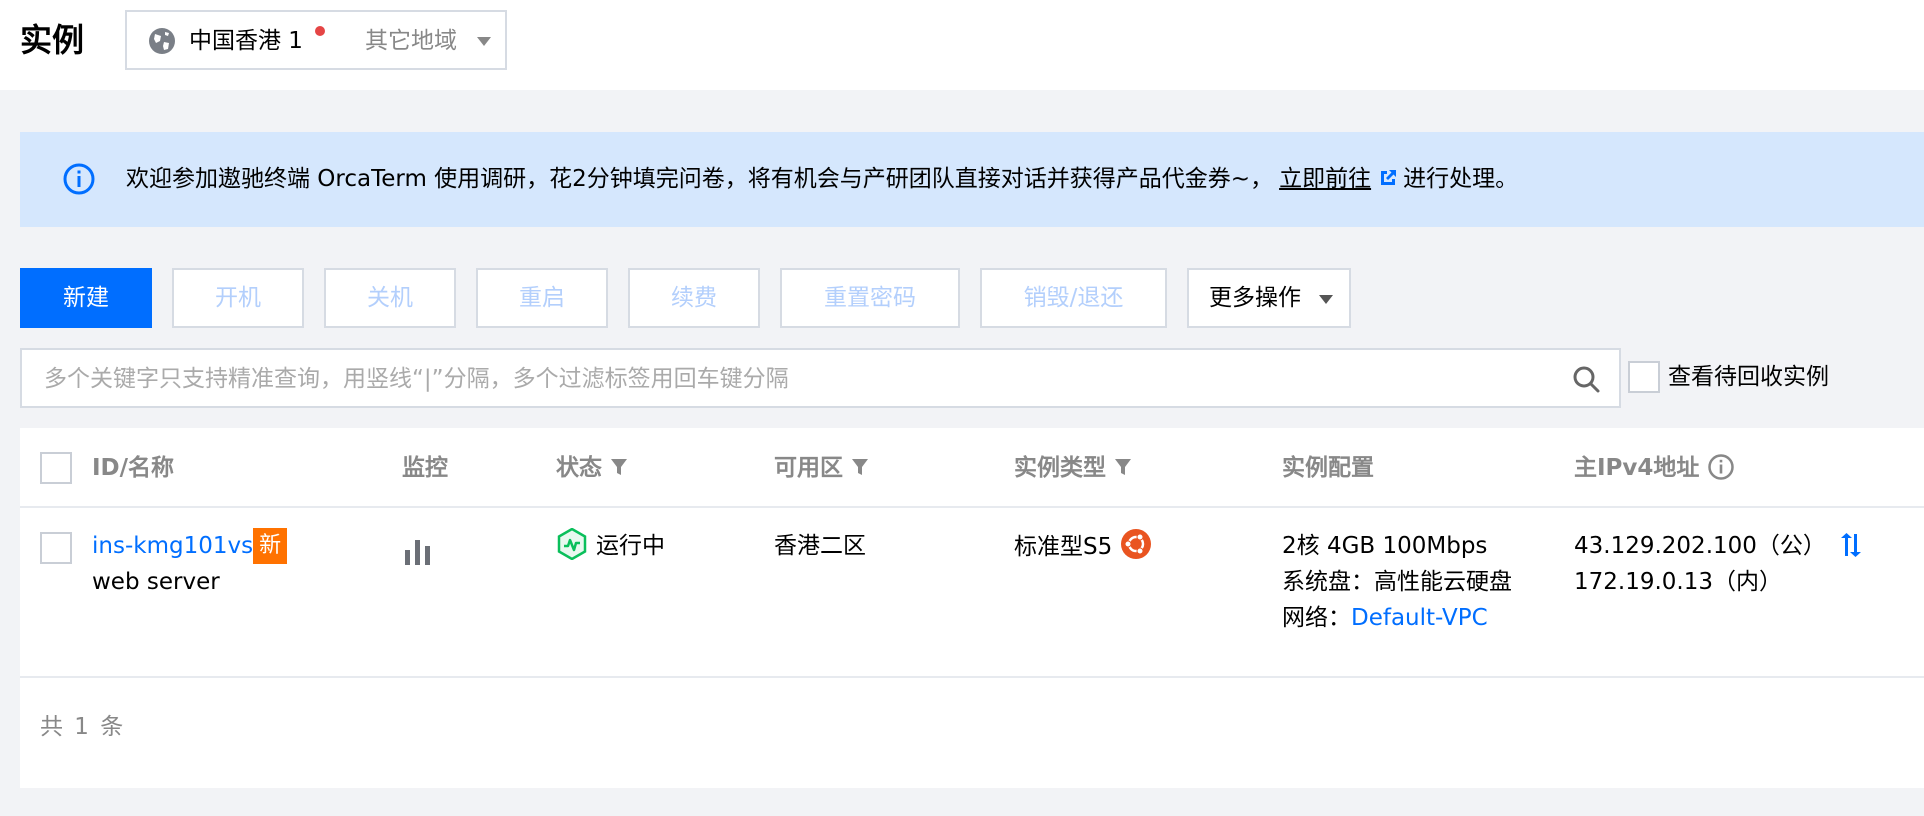 Image resolution: width=1924 pixels, height=816 pixels. What do you see at coordinates (1073, 298) in the screenshot?
I see `destroy-button: 销毁/退还` at bounding box center [1073, 298].